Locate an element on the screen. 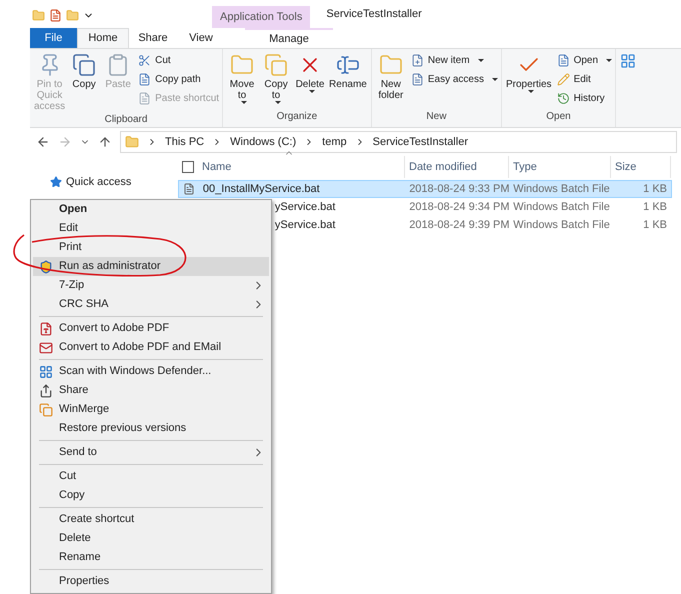 The height and width of the screenshot is (594, 681). ribbon-tab: View is located at coordinates (201, 38).